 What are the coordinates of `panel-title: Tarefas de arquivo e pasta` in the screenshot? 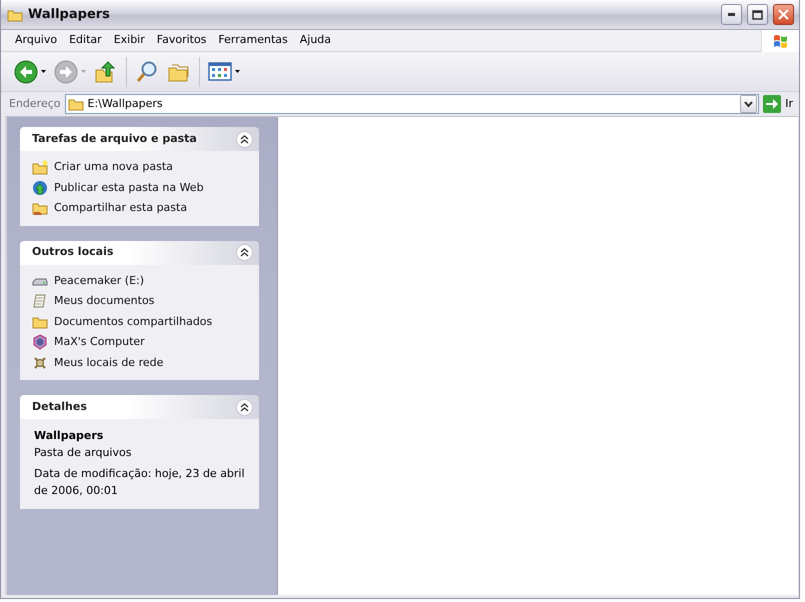 It's located at (115, 138).